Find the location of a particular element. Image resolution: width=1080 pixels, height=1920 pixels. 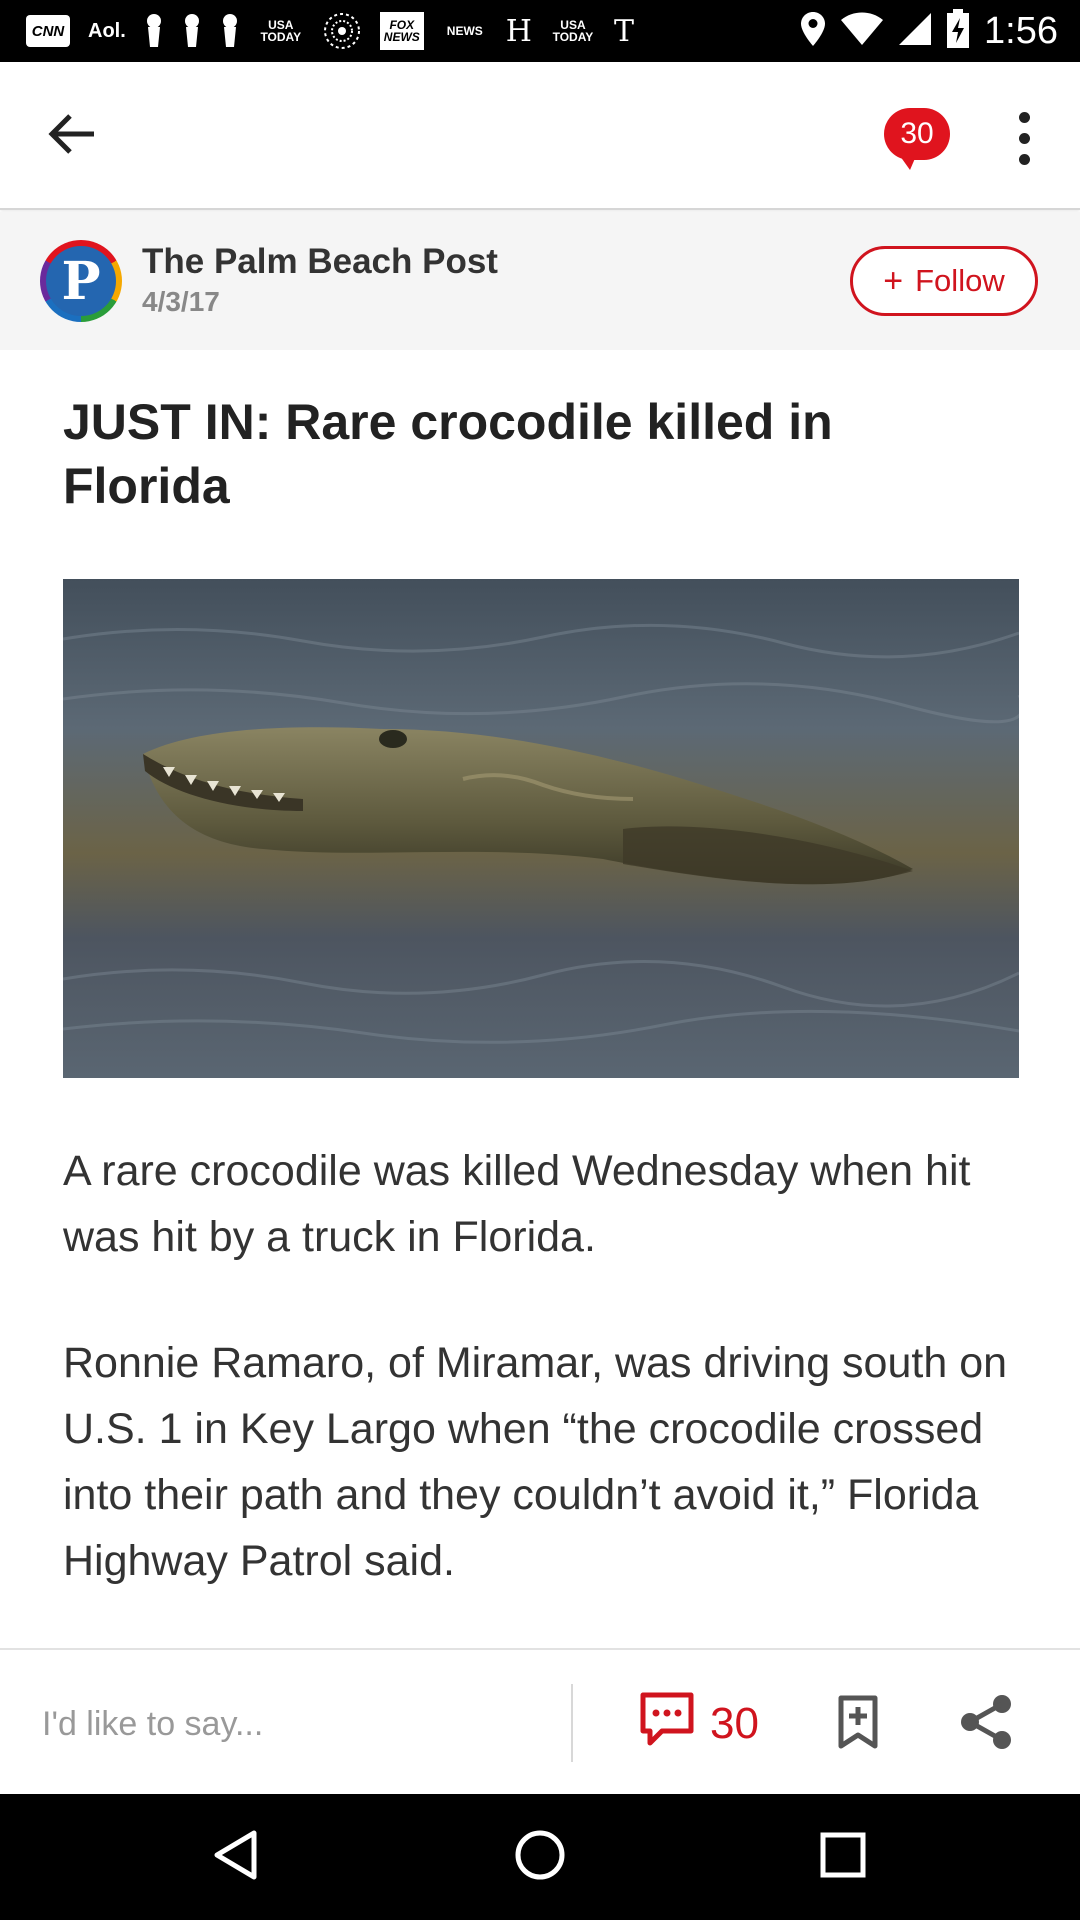

publisher-logo: P is located at coordinates (81, 281).